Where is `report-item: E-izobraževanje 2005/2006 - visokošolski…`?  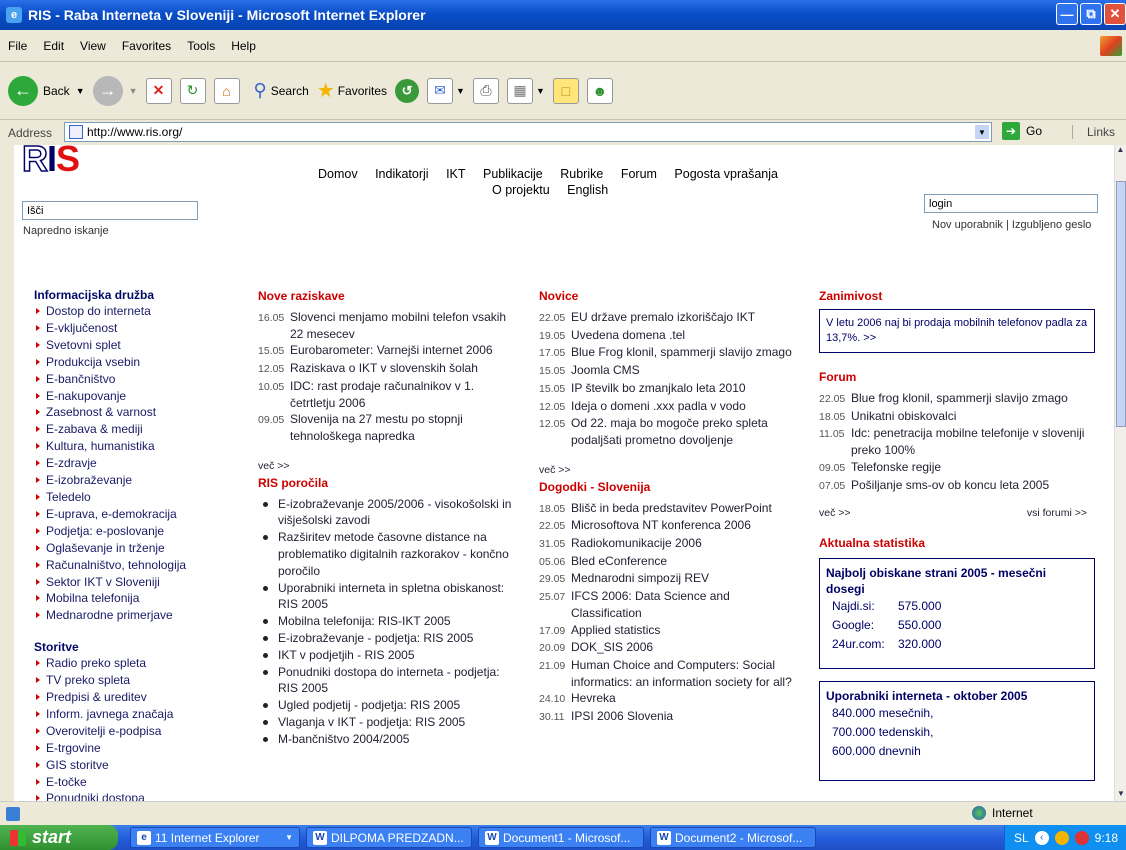
report-item: E-izobraževanje 2005/2006 - visokošolski… is located at coordinates (389, 513).